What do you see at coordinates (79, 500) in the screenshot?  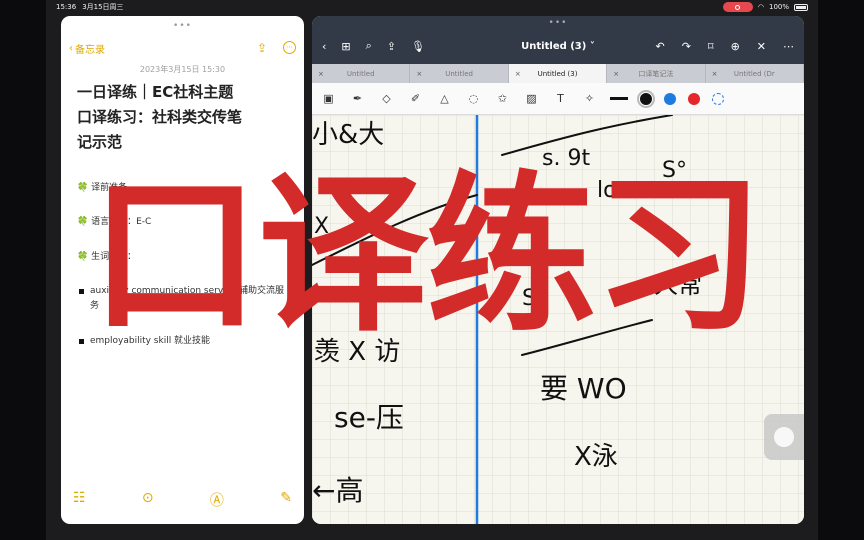 I see `checklist-icon: ☷` at bounding box center [79, 500].